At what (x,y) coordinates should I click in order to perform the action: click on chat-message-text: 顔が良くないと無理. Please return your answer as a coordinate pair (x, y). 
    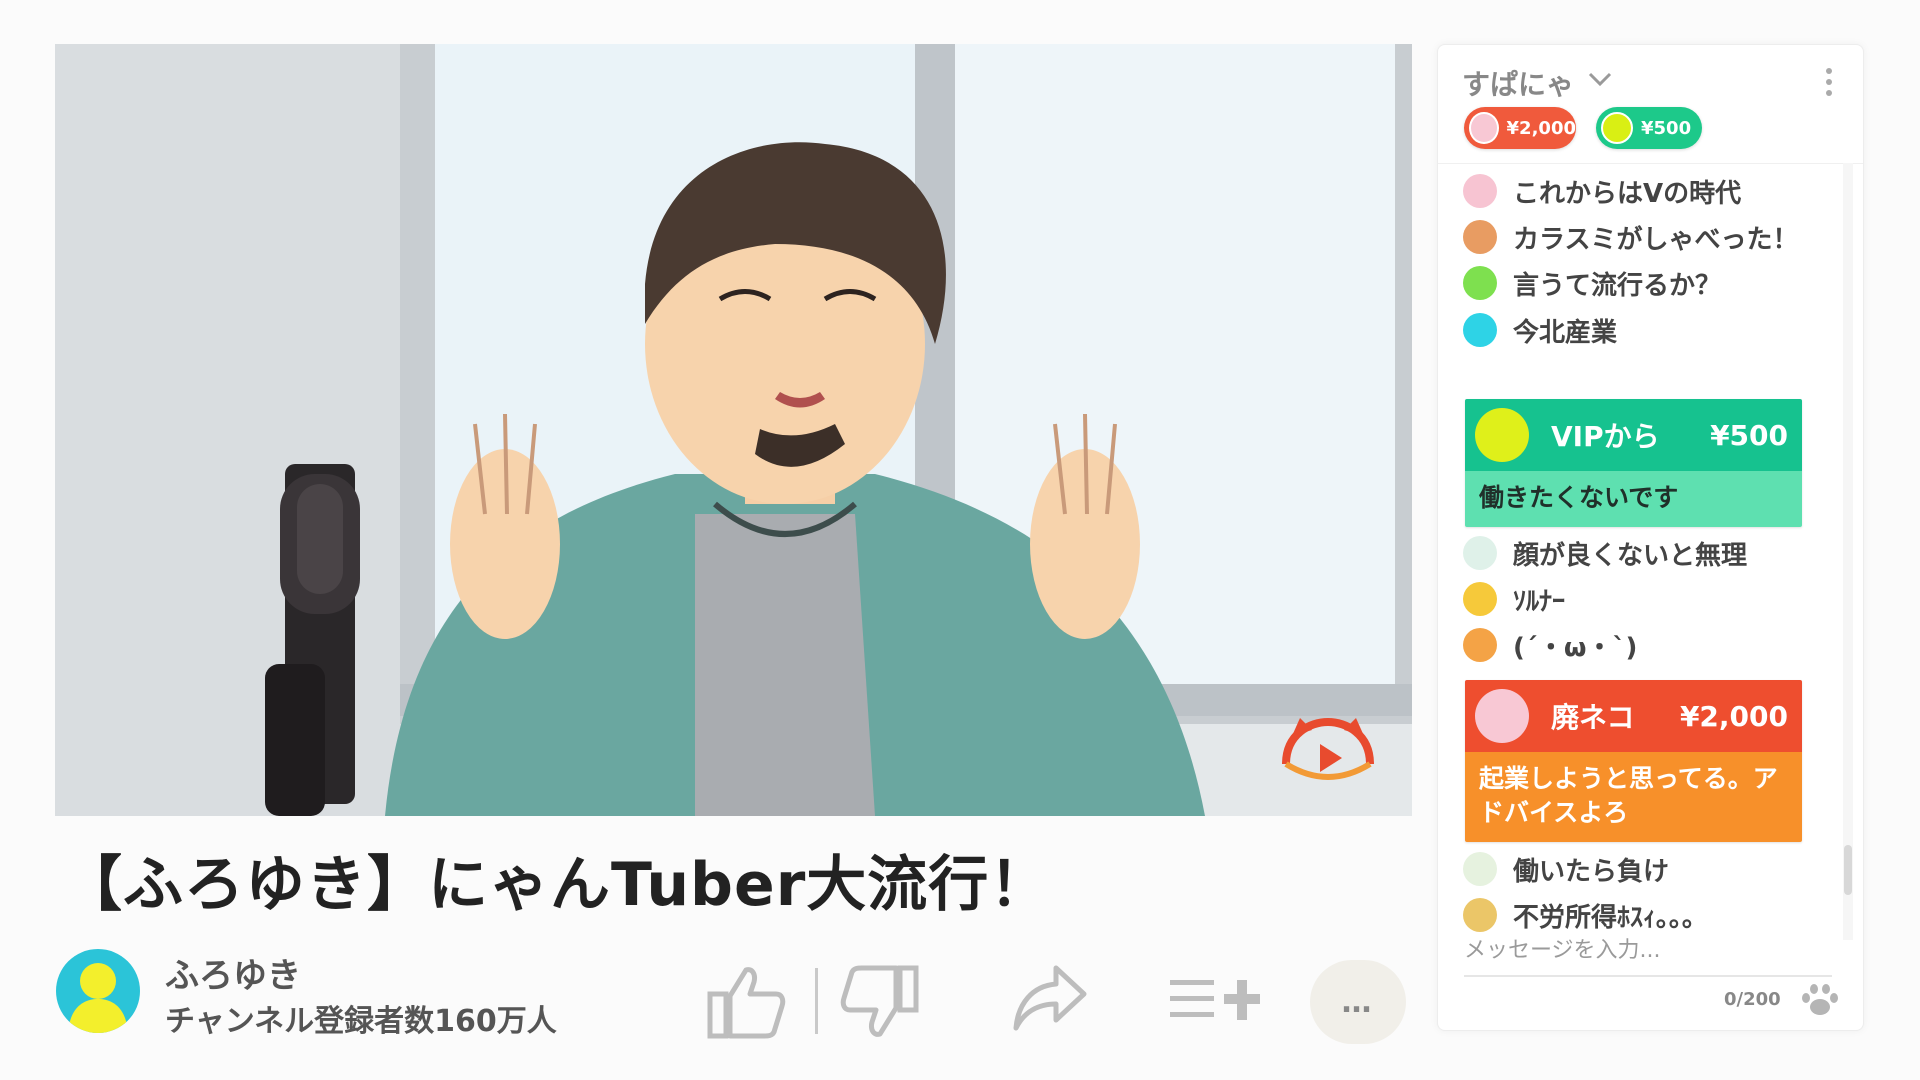
    Looking at the image, I should click on (1630, 555).